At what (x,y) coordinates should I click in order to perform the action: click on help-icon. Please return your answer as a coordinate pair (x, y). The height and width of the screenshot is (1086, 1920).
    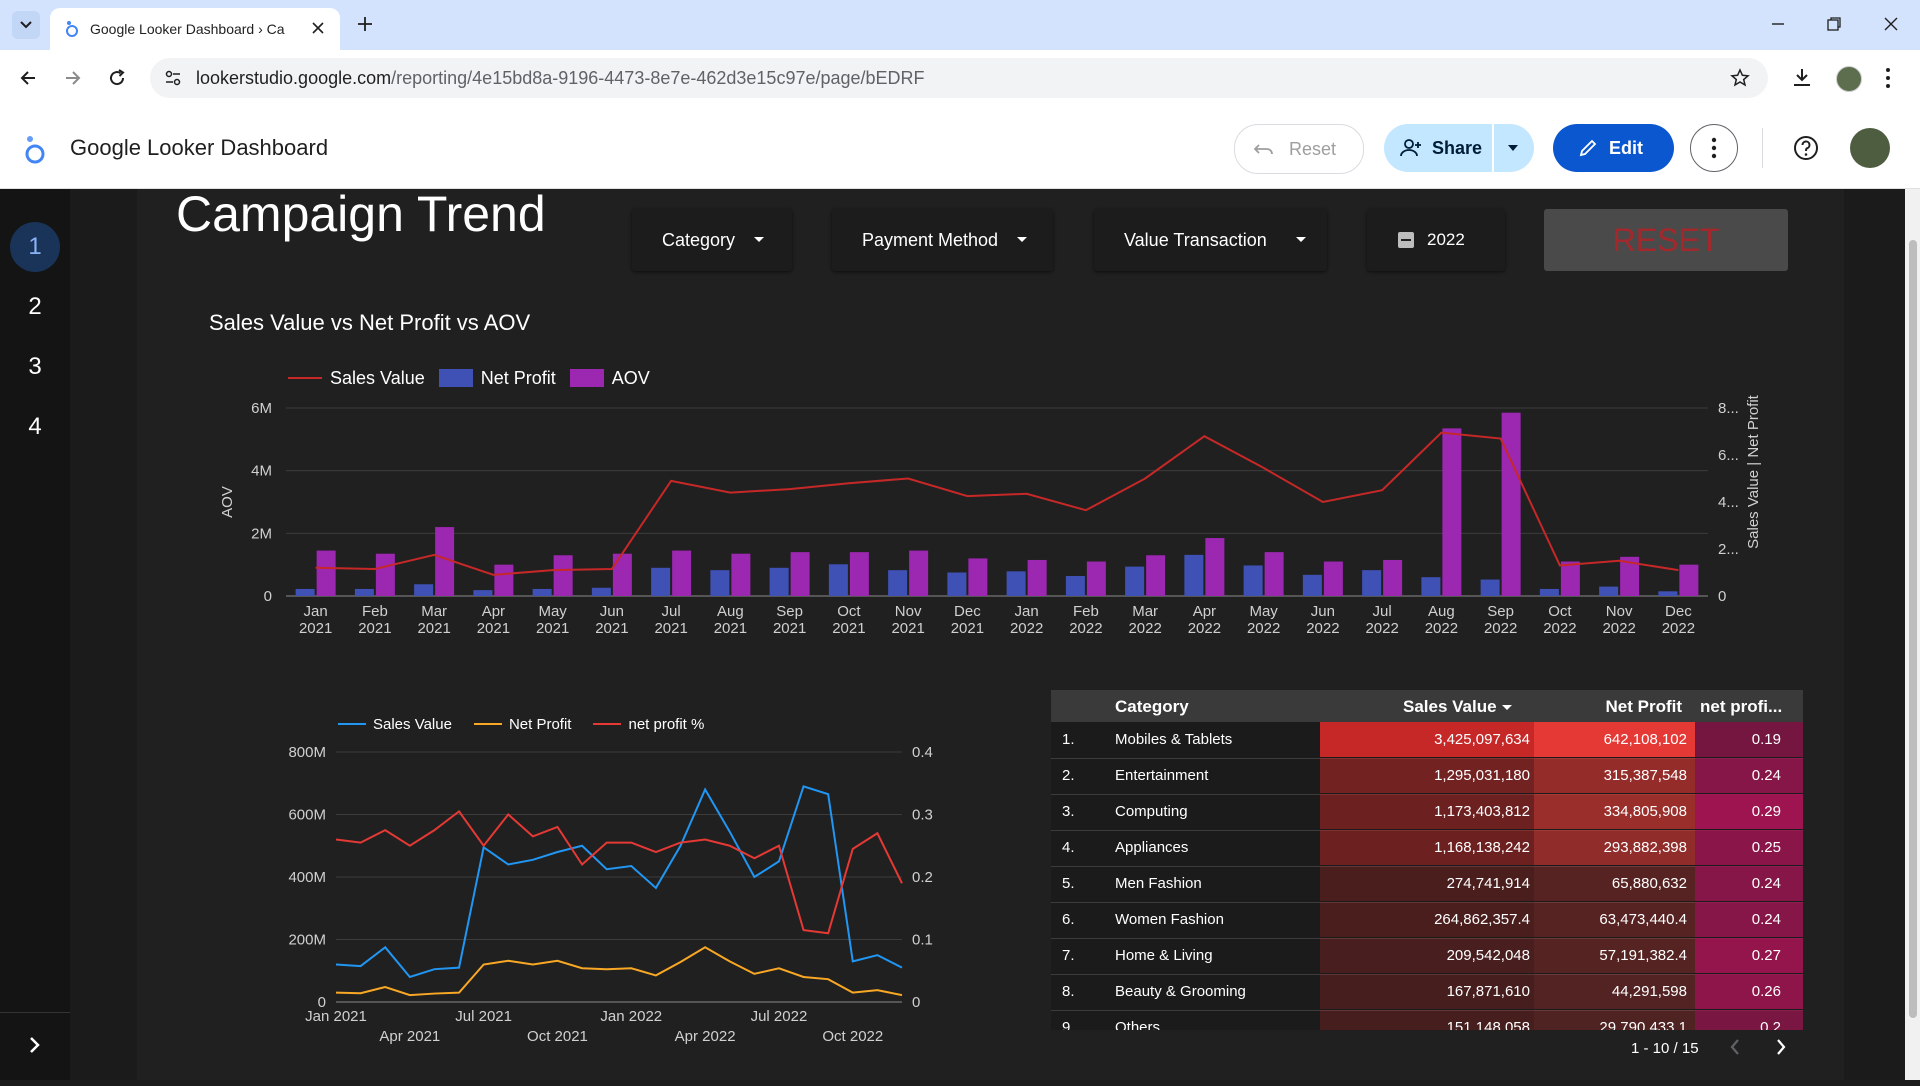
    Looking at the image, I should click on (1806, 148).